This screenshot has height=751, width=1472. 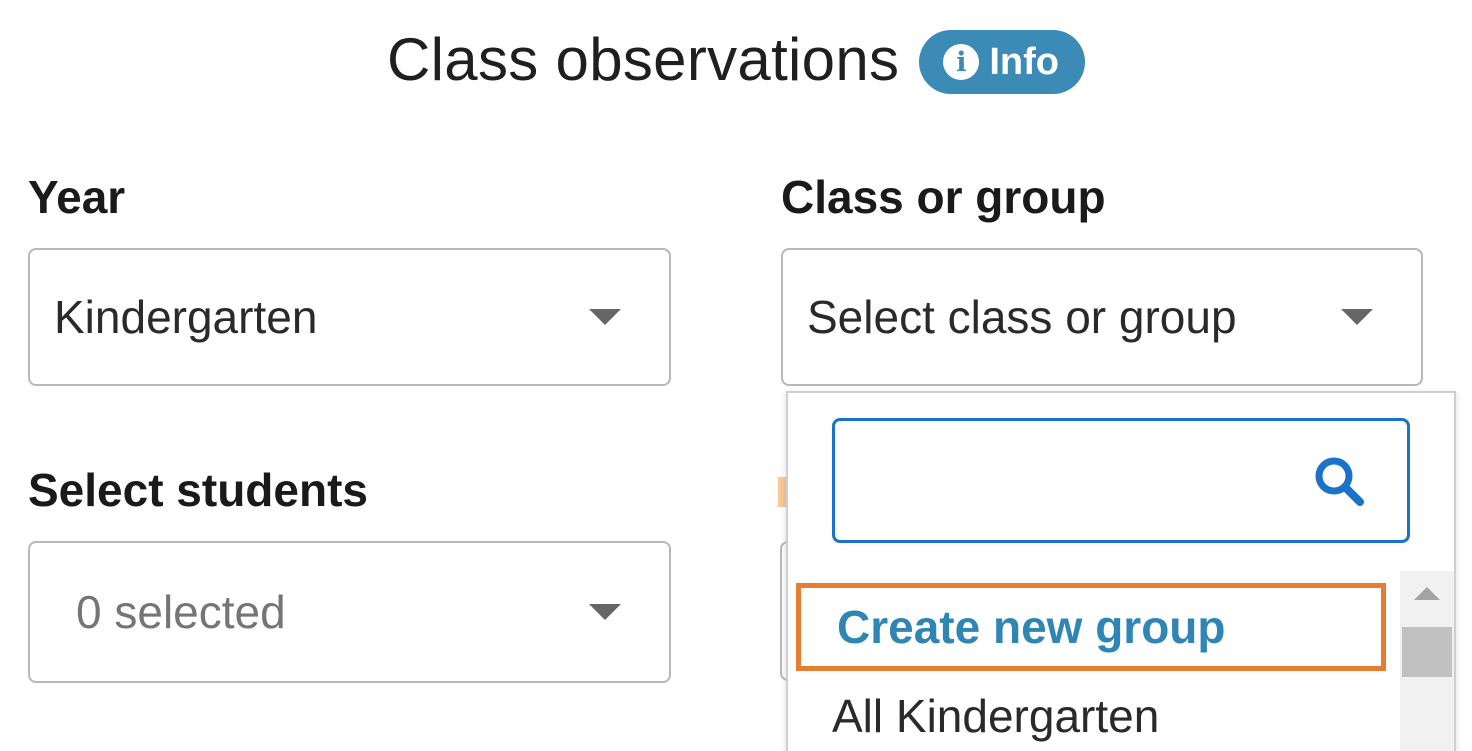 I want to click on year-select-value: Kindergarten, so click(x=186, y=317).